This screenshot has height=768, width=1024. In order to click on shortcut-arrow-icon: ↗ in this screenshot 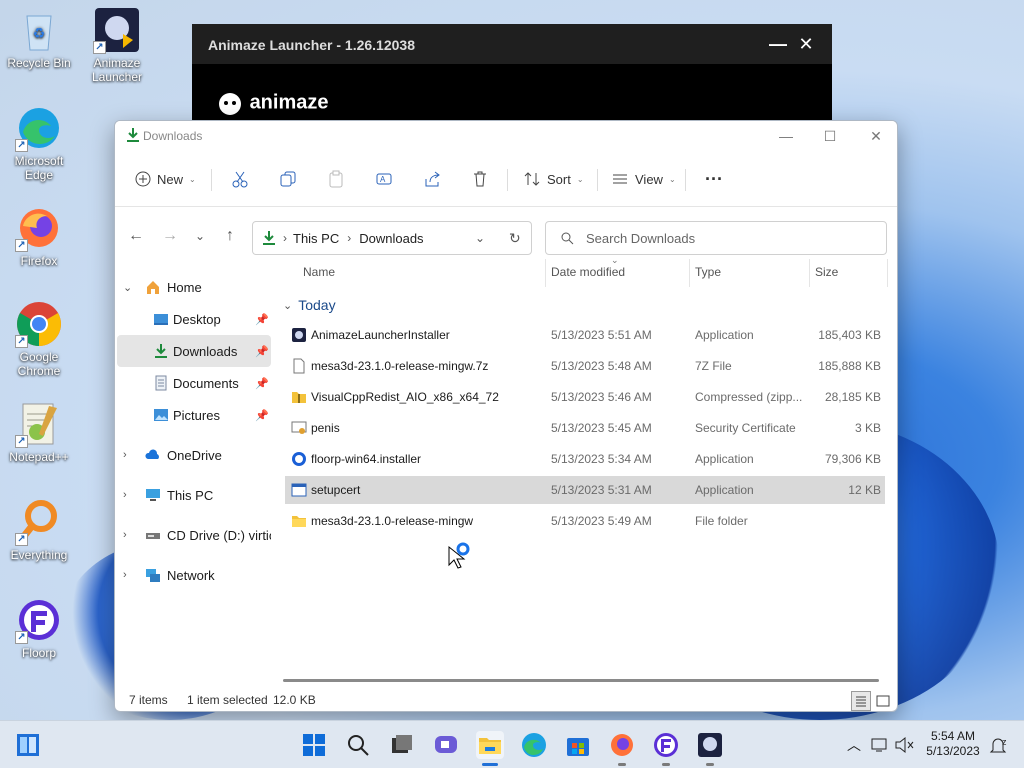, I will do `click(99, 47)`.